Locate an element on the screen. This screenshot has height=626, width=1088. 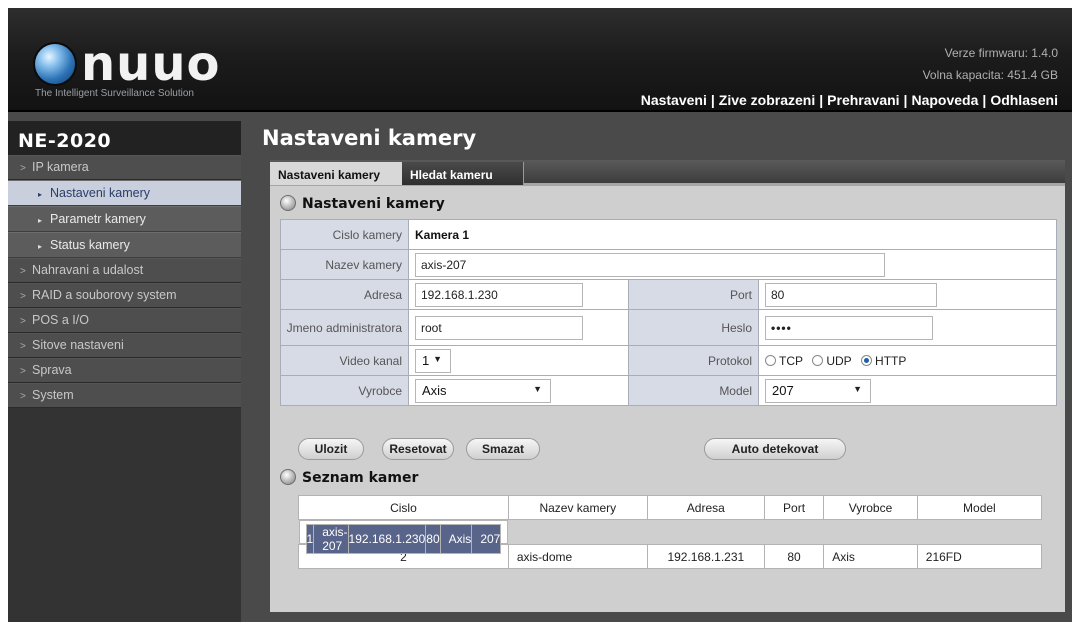
save-button: Ulozit is located at coordinates (331, 449).